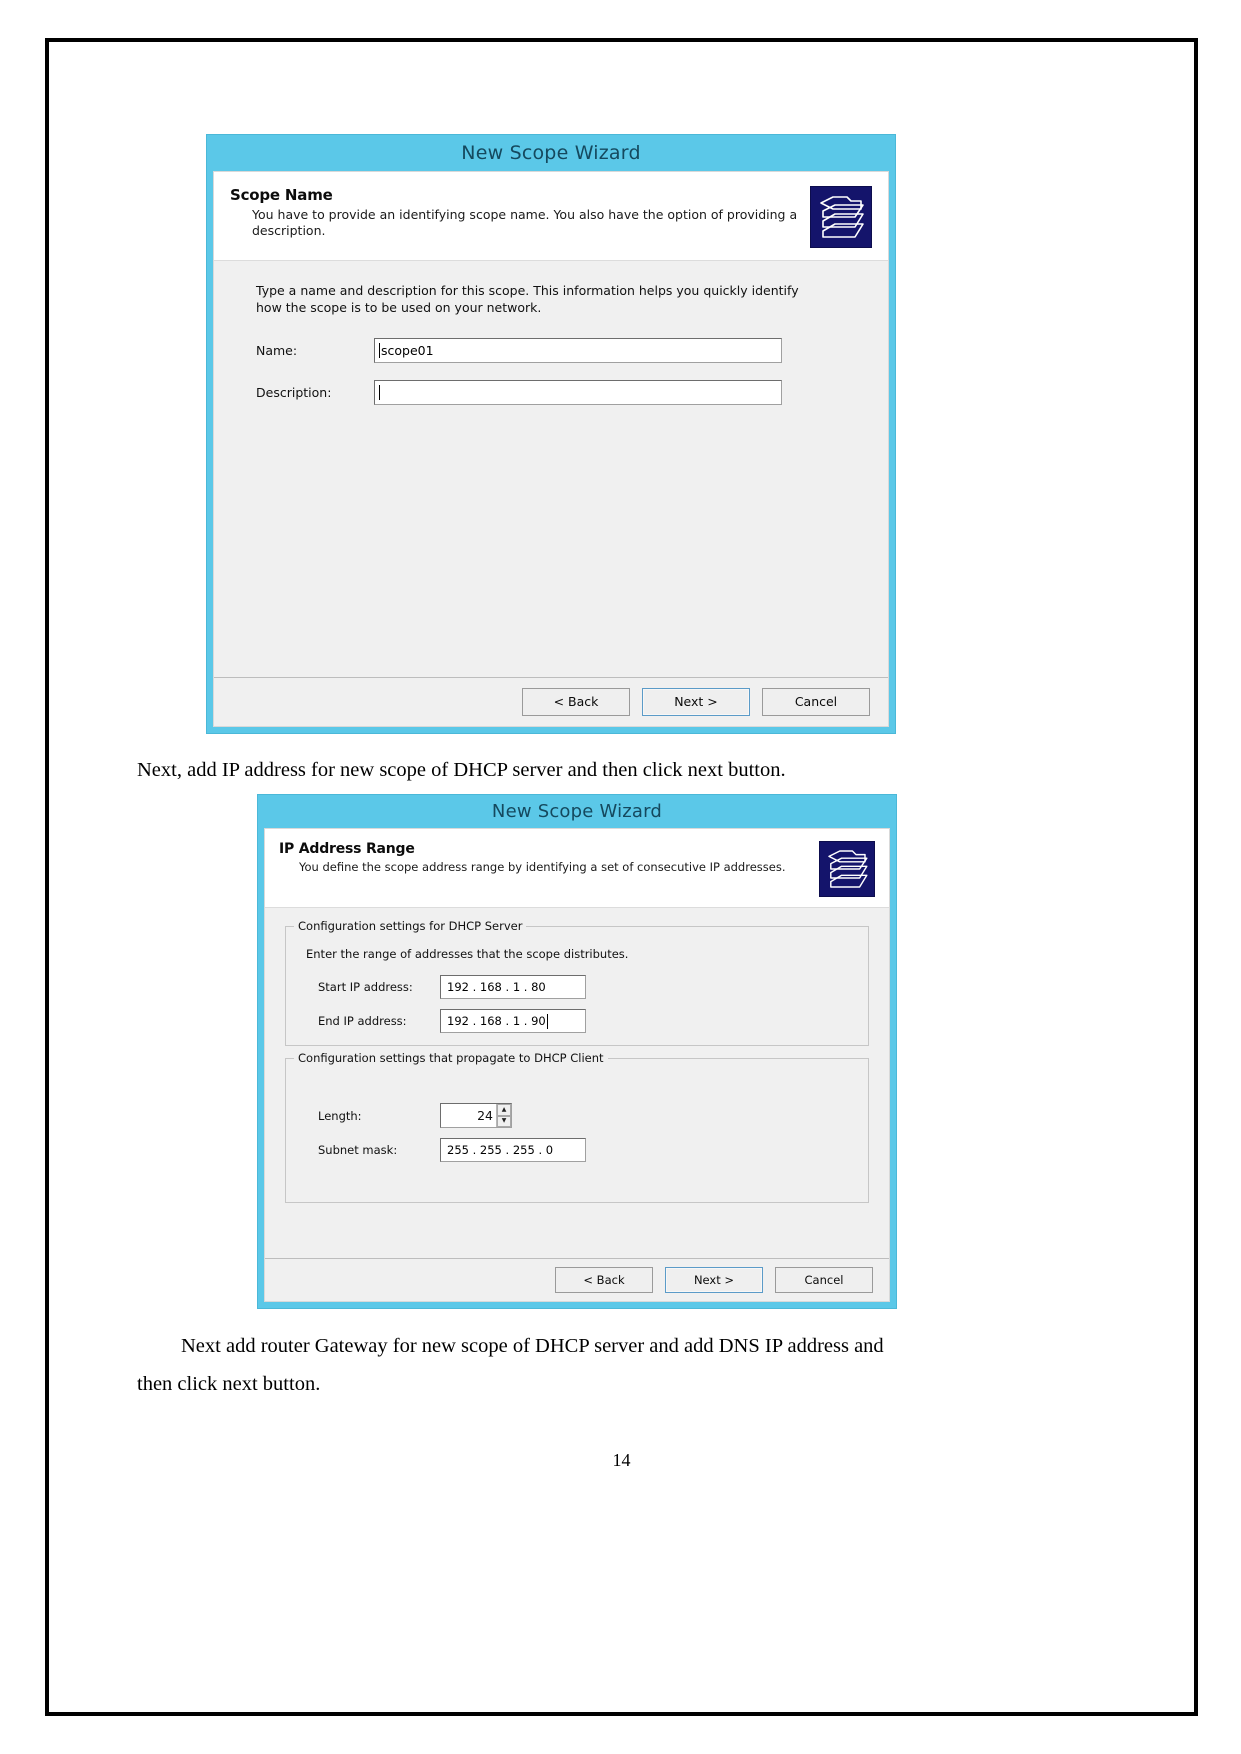 The height and width of the screenshot is (1754, 1241). Describe the element at coordinates (229, 1384) in the screenshot. I see `paragraph-after-dialog2-line2: then click next button.` at that location.